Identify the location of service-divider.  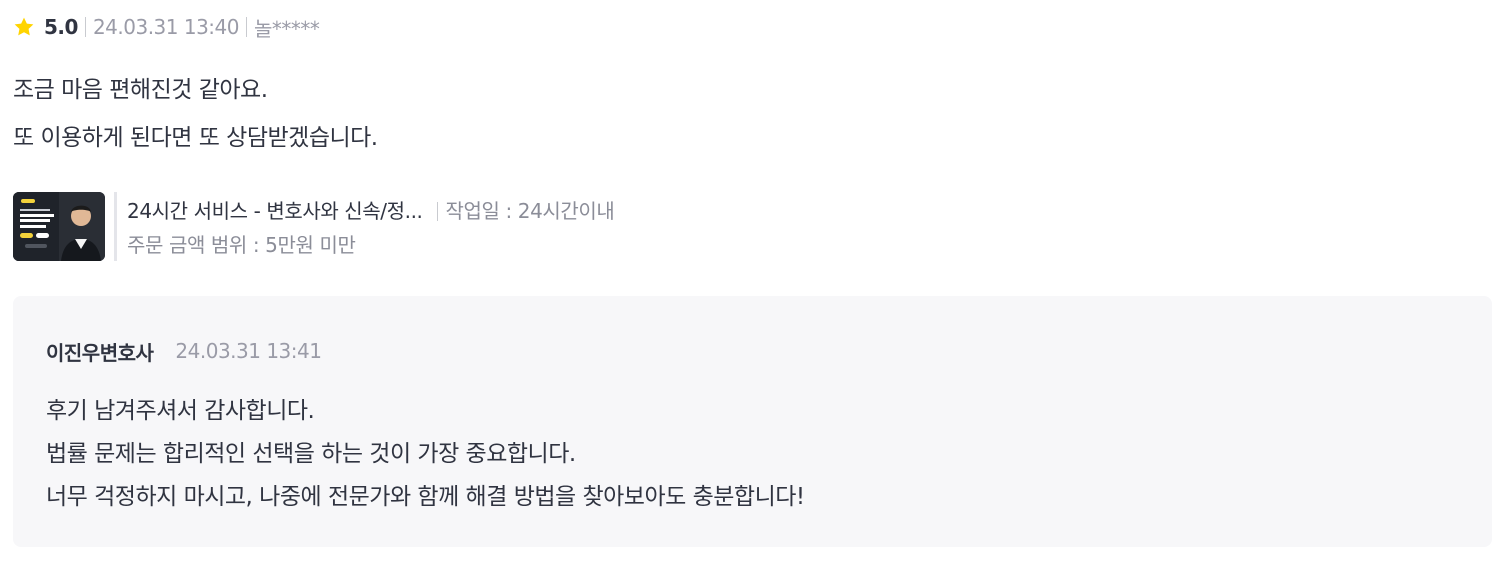
(115, 226).